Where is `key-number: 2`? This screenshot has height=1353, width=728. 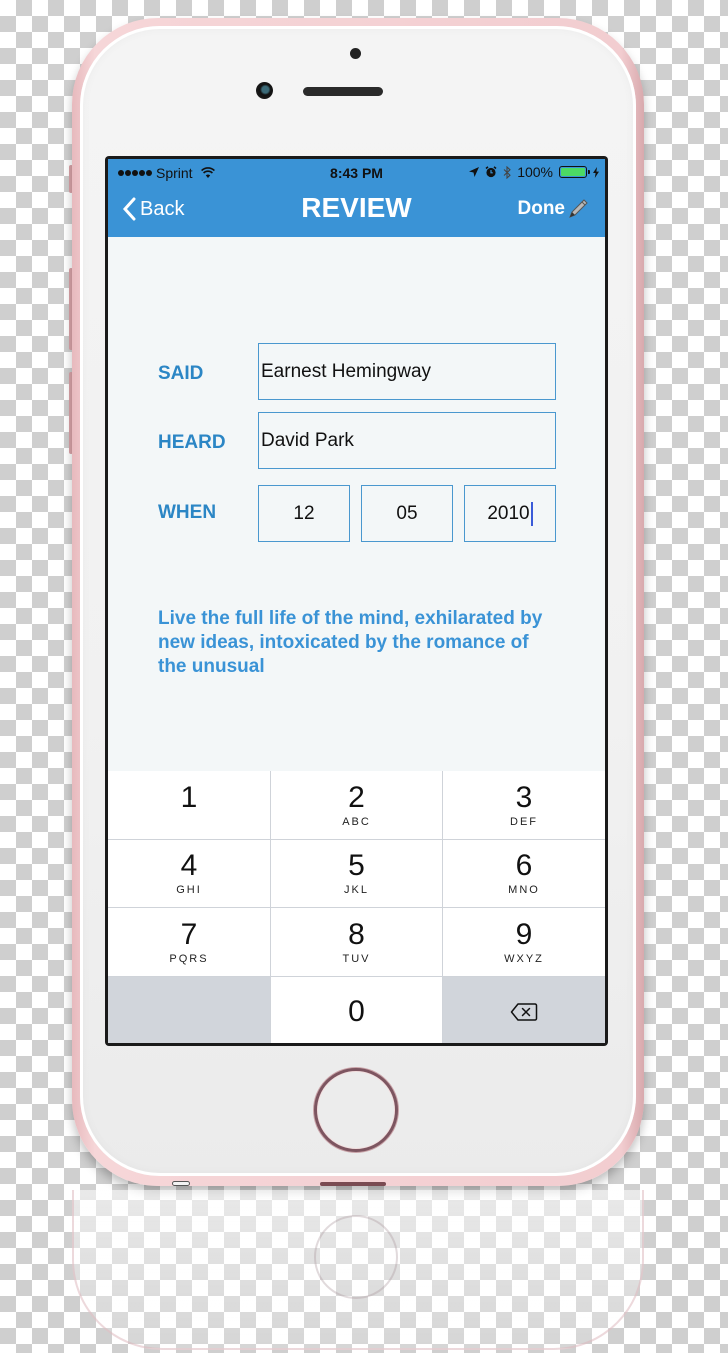 key-number: 2 is located at coordinates (356, 797).